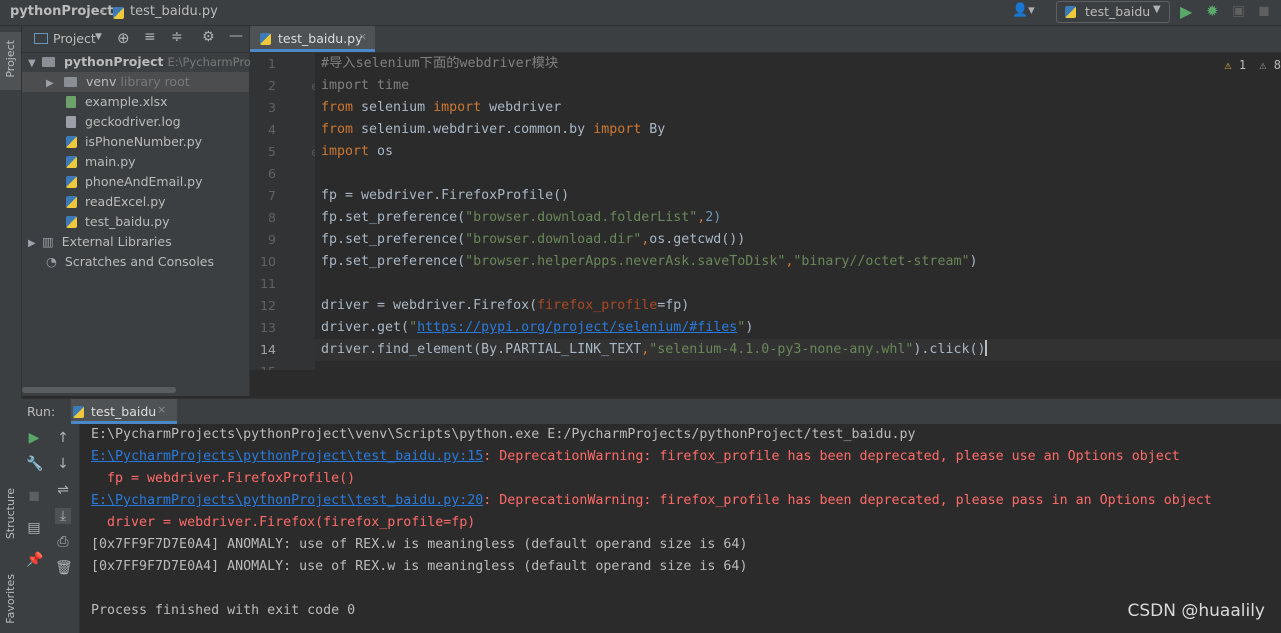  I want to click on project-tool-button: Project, so click(10, 61).